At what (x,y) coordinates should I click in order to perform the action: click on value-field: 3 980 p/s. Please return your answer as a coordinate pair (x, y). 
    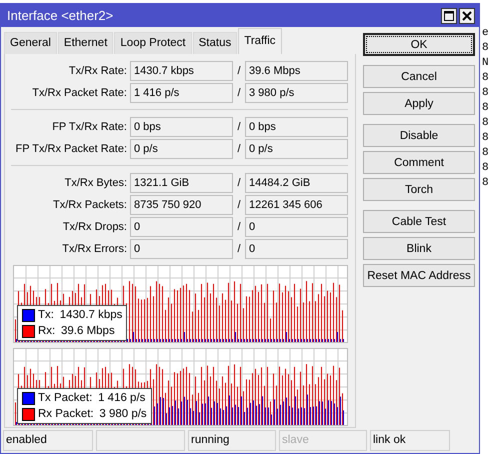
    Looking at the image, I should click on (296, 93).